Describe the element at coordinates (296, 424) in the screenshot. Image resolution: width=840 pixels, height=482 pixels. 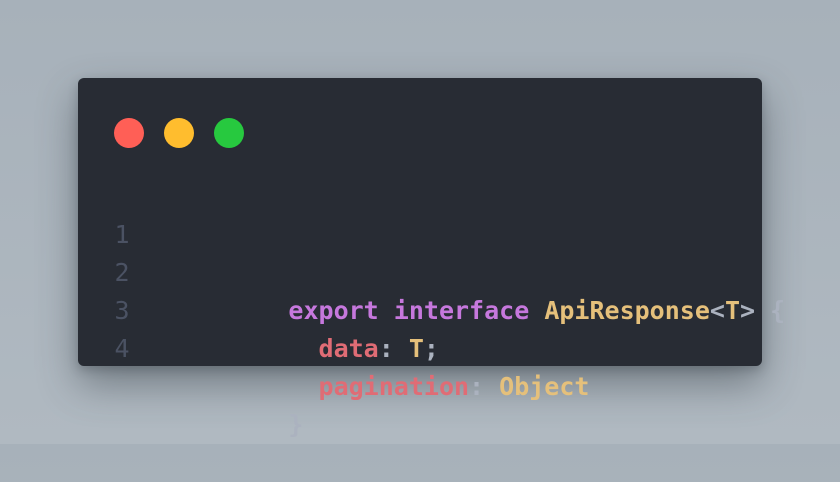
I see `code-token: }` at that location.